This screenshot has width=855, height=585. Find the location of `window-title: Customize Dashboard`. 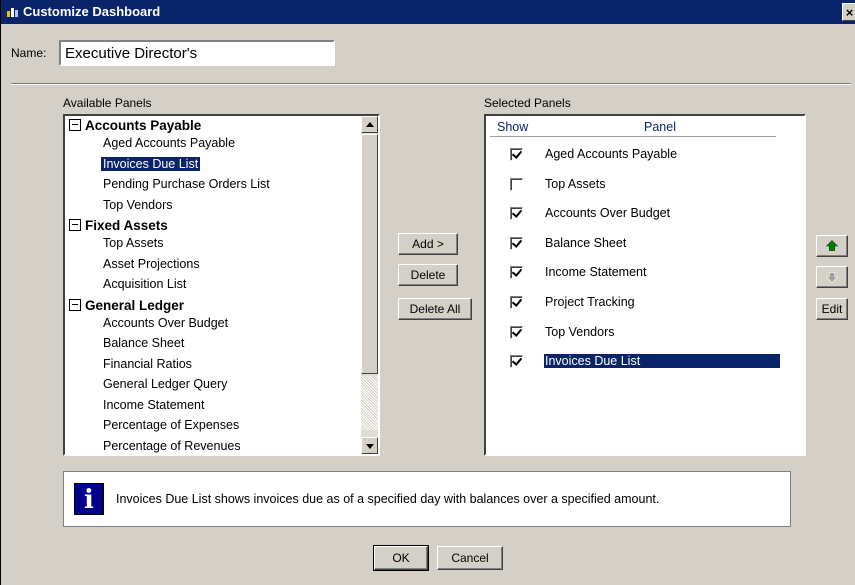

window-title: Customize Dashboard is located at coordinates (92, 11).